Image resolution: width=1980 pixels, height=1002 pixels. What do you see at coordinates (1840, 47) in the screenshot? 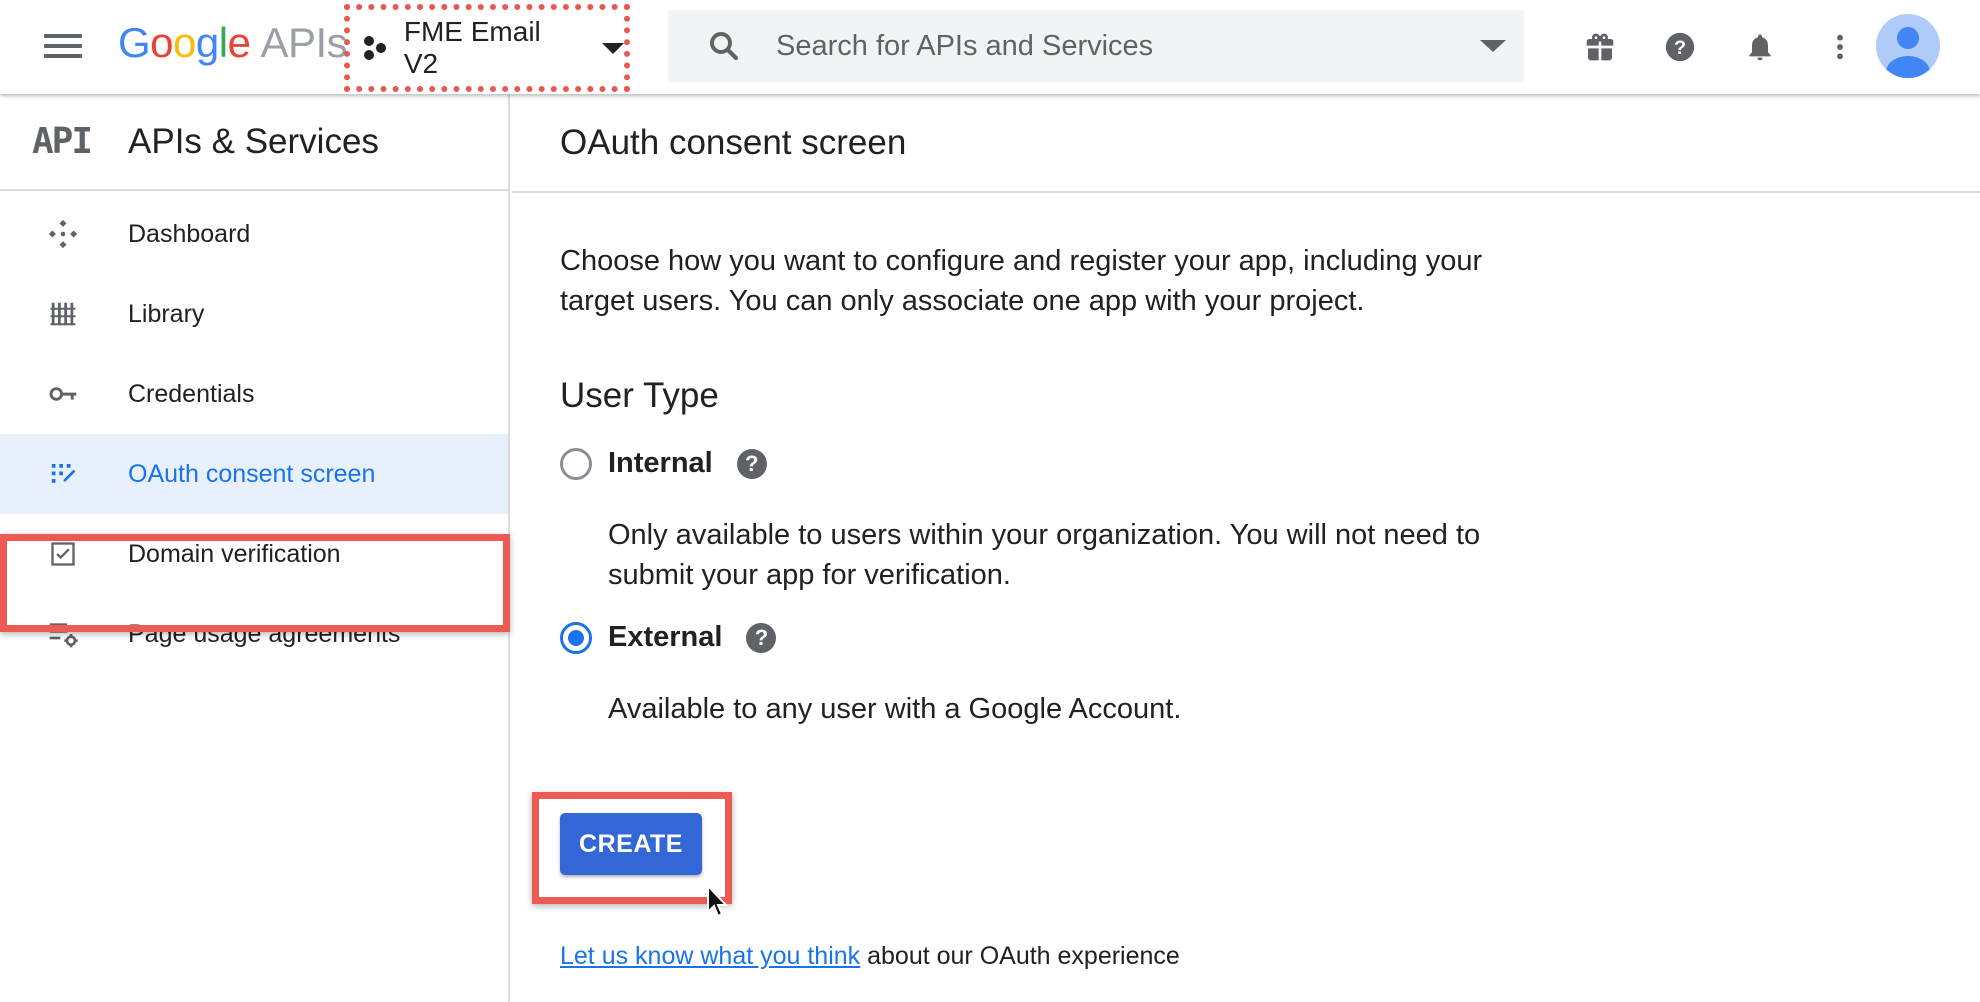
I see `more-vert-icon` at bounding box center [1840, 47].